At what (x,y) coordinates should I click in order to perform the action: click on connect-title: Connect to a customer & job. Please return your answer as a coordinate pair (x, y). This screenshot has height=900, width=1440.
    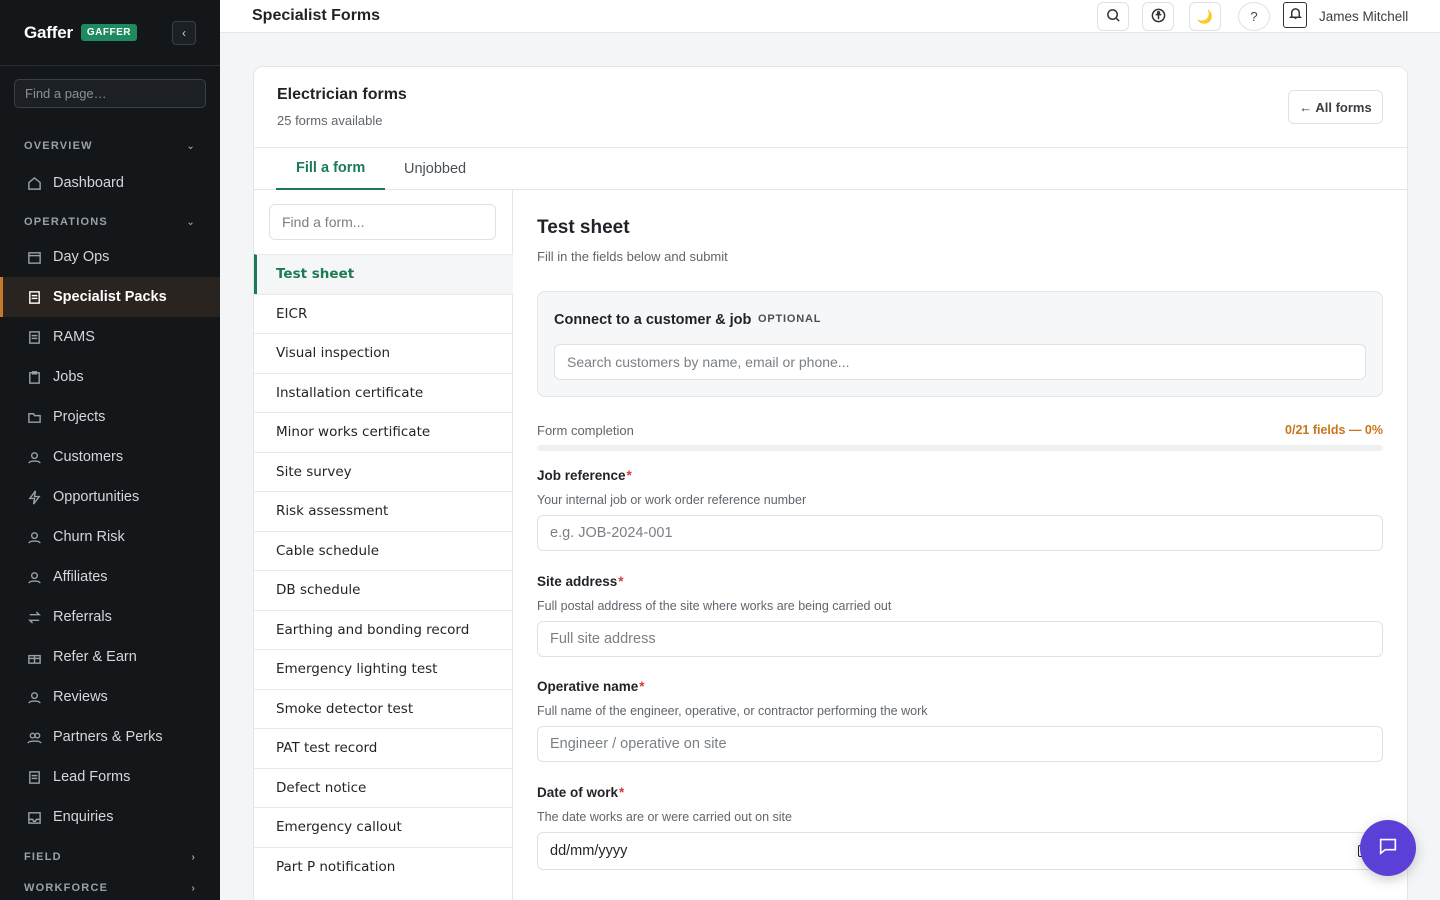
    Looking at the image, I should click on (653, 320).